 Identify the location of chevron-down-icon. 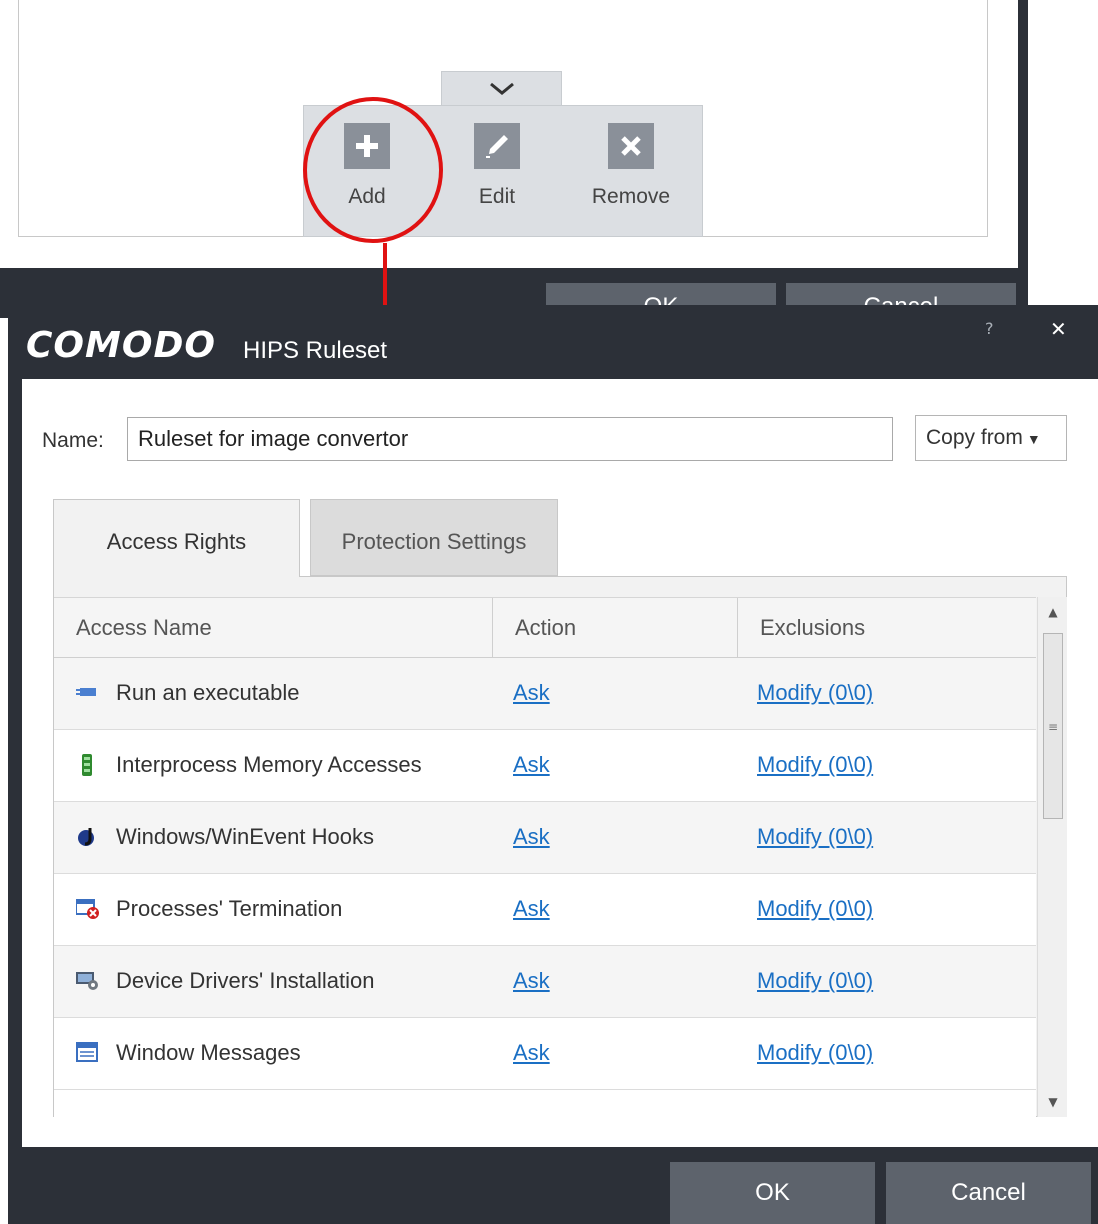
(501, 88).